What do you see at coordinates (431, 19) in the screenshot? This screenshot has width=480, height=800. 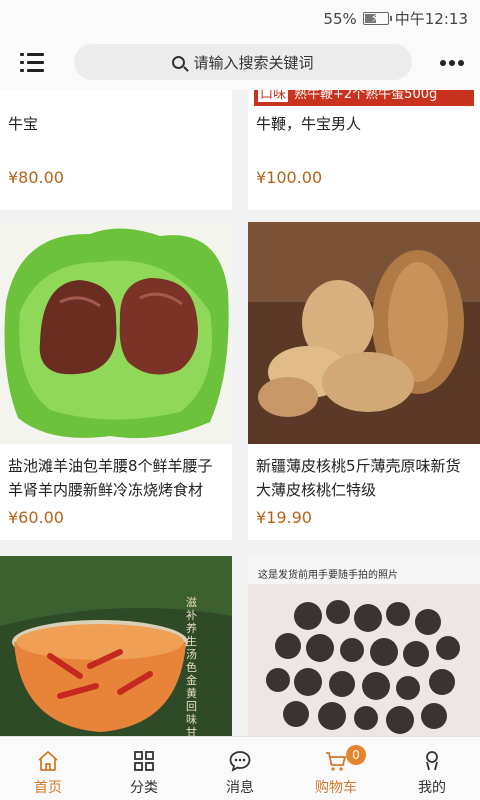 I see `clock: 中午12:13` at bounding box center [431, 19].